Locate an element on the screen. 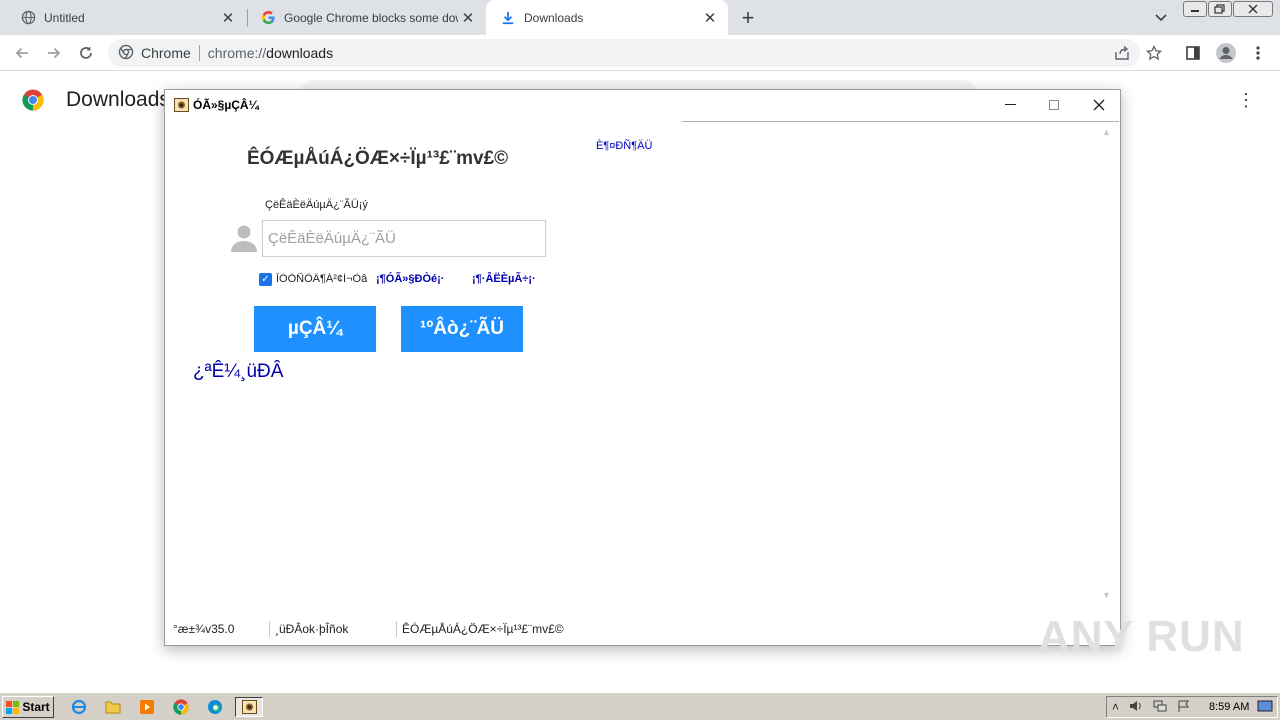  user-agreement-link: ¡¶ÓÃ»§Ð­Òé¡· is located at coordinates (410, 279).